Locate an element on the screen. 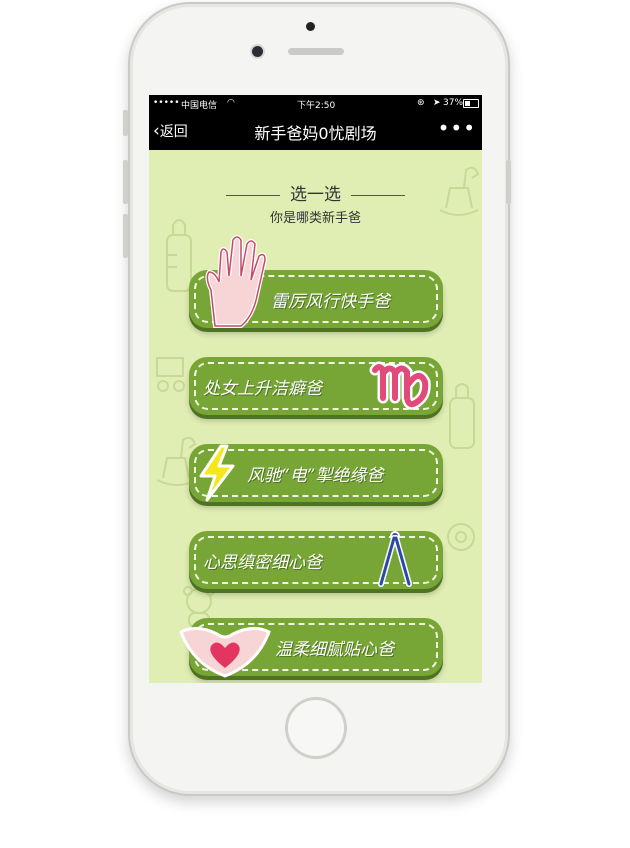  more-menu-button: ••• is located at coordinates (457, 128).